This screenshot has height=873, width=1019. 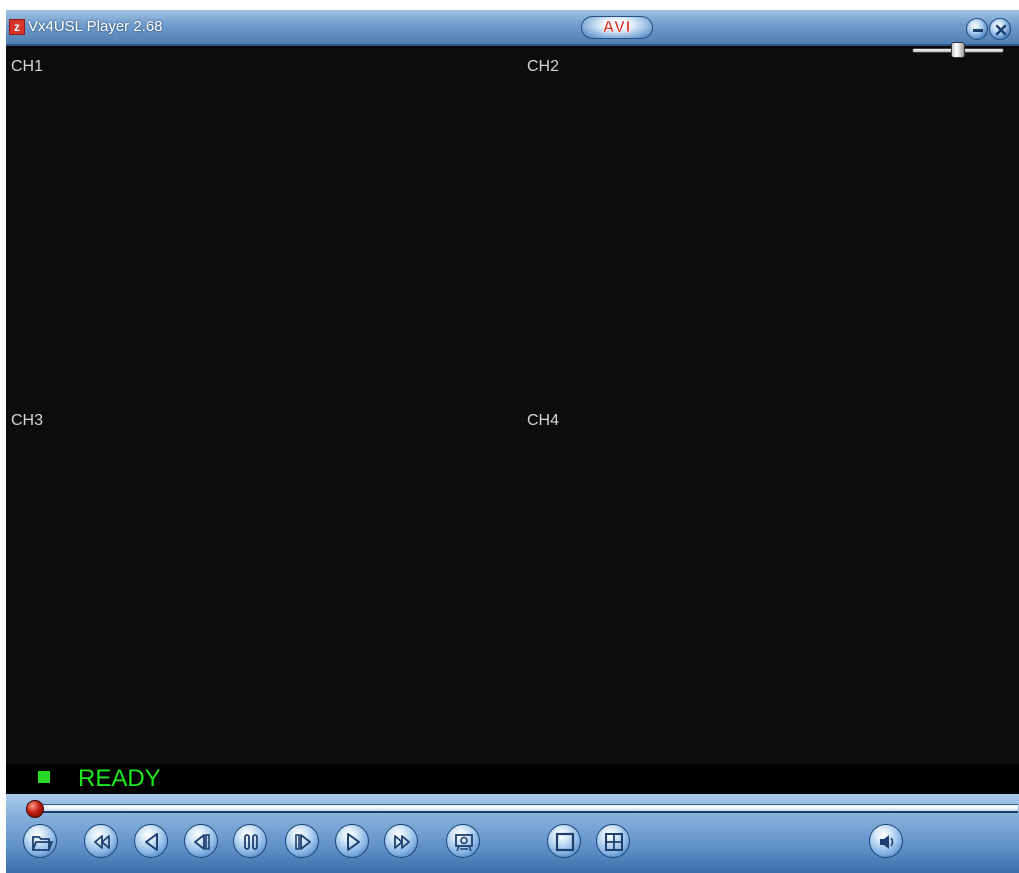 I want to click on quad-view-button, so click(x=613, y=841).